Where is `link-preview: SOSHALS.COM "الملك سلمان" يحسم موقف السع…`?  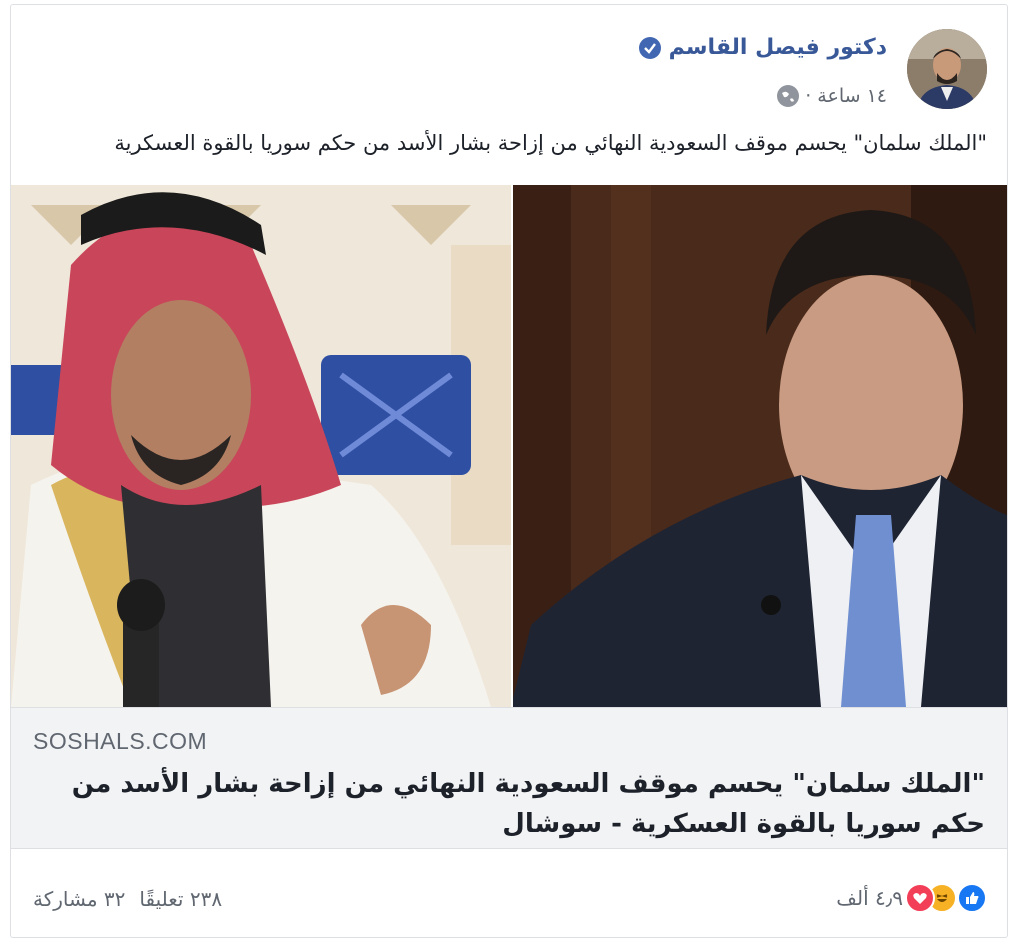
link-preview: SOSHALS.COM "الملك سلمان" يحسم موقف السع… is located at coordinates (509, 778).